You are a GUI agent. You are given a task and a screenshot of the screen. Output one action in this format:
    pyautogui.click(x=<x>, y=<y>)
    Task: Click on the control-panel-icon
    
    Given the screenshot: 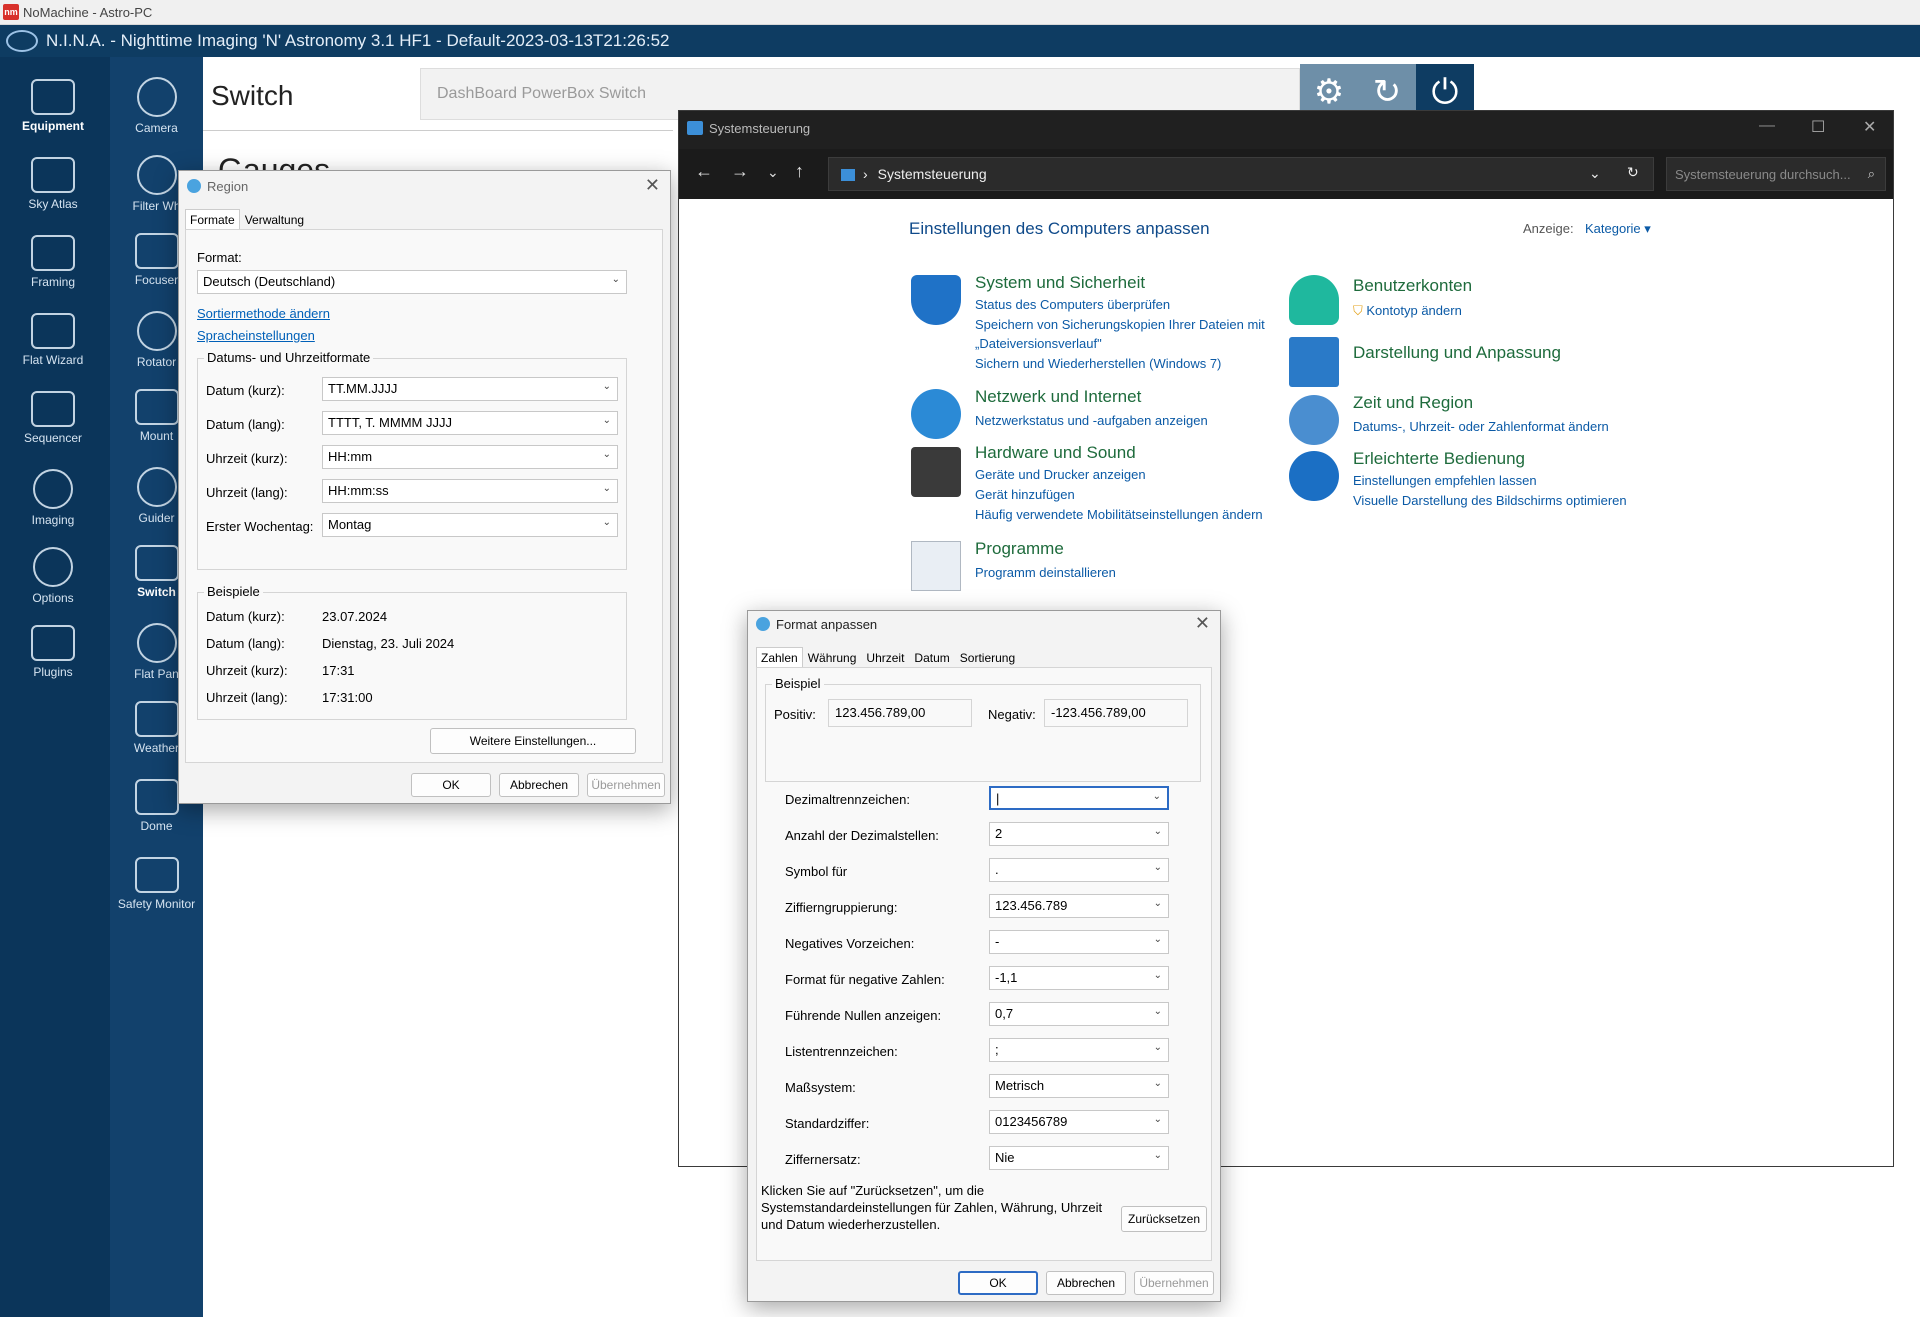 What is the action you would take?
    pyautogui.click(x=695, y=128)
    